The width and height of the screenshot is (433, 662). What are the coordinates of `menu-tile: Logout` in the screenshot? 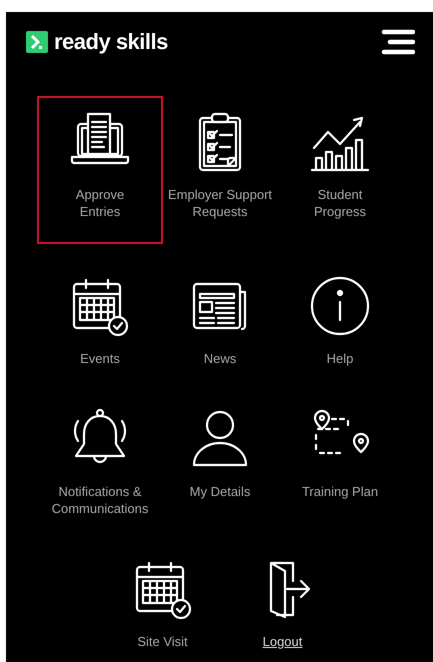 It's located at (282, 601).